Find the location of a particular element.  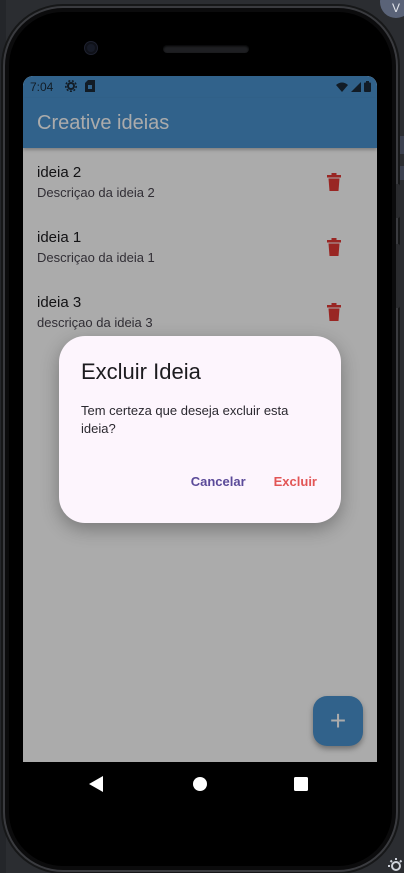

corner-badge: V is located at coordinates (392, 9).